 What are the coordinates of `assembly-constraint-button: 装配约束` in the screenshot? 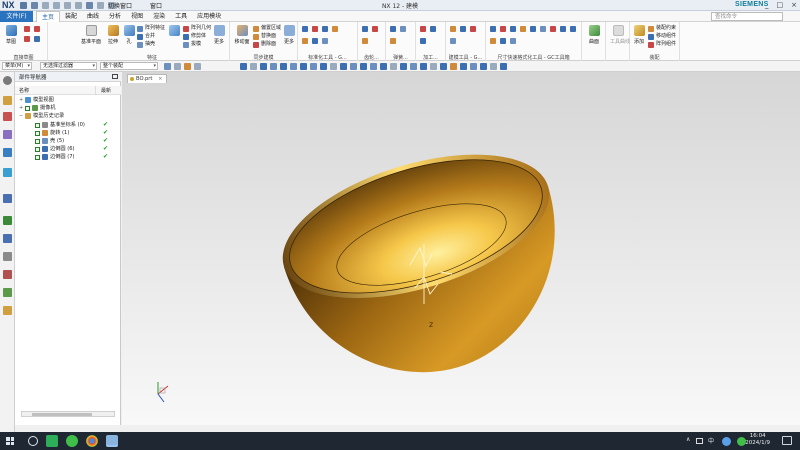 It's located at (662, 28).